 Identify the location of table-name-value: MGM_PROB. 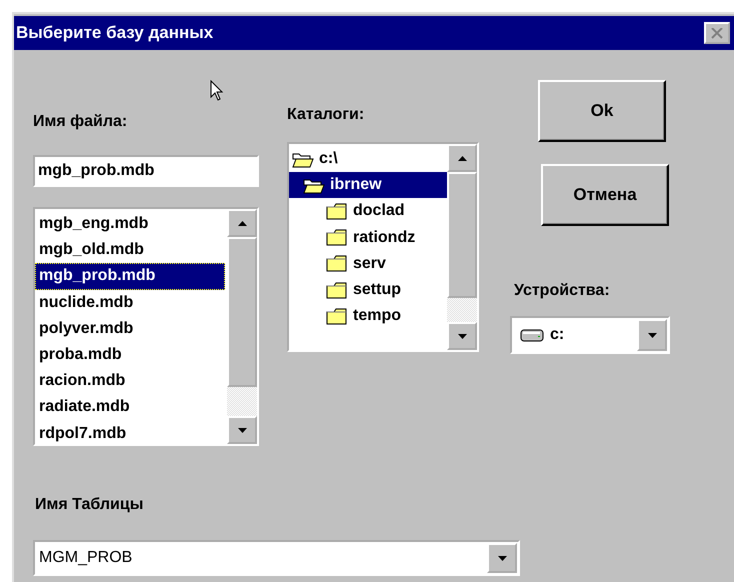
(86, 558).